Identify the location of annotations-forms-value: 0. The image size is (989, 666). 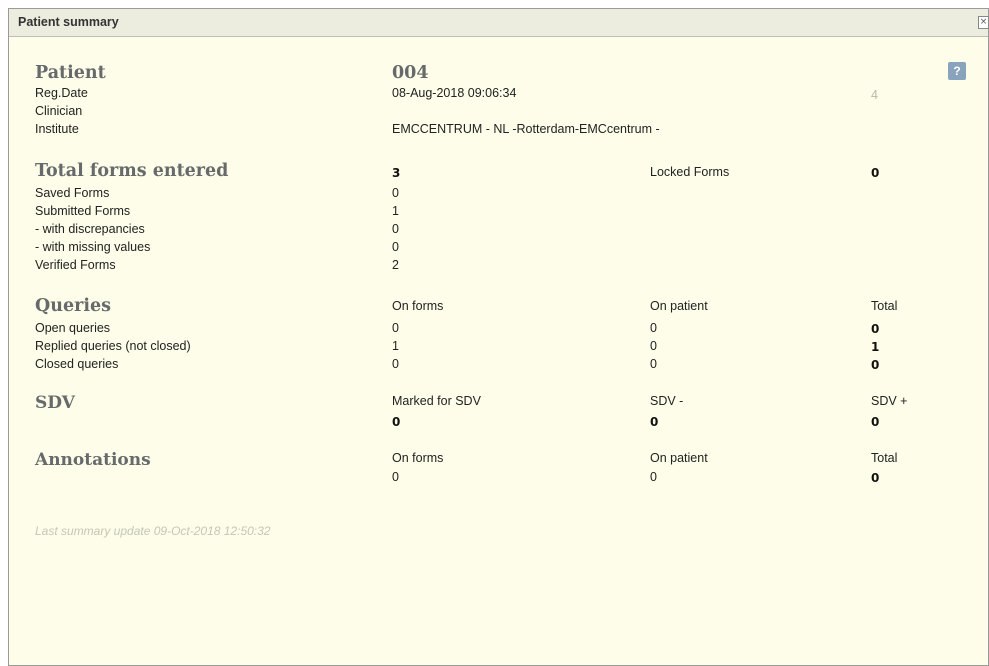
(395, 477).